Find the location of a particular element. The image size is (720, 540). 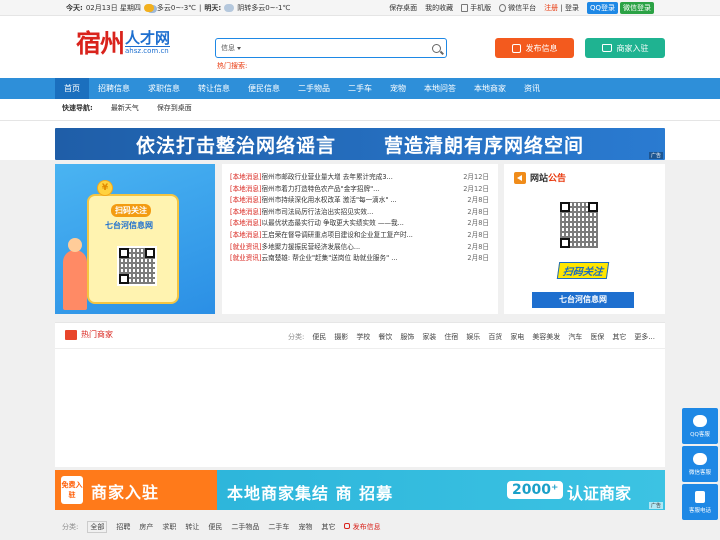

merchant-category: 家电 is located at coordinates (517, 337).